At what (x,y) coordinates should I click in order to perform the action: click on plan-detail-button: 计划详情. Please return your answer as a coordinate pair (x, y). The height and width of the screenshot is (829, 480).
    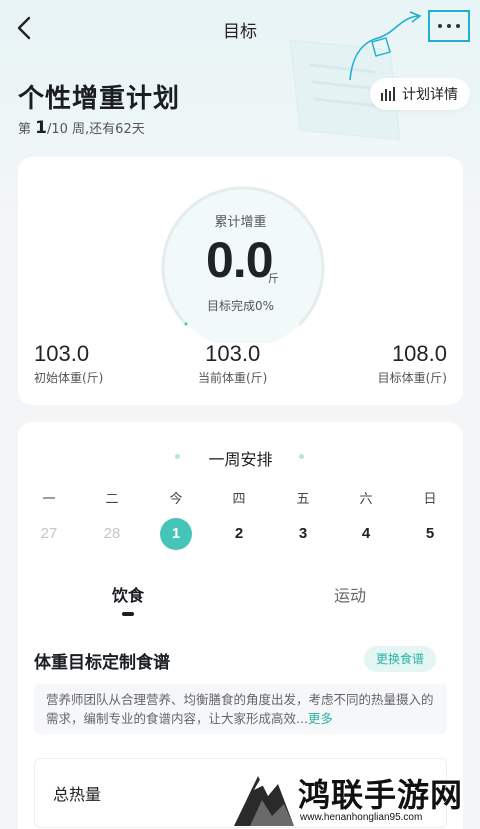
    Looking at the image, I should click on (420, 94).